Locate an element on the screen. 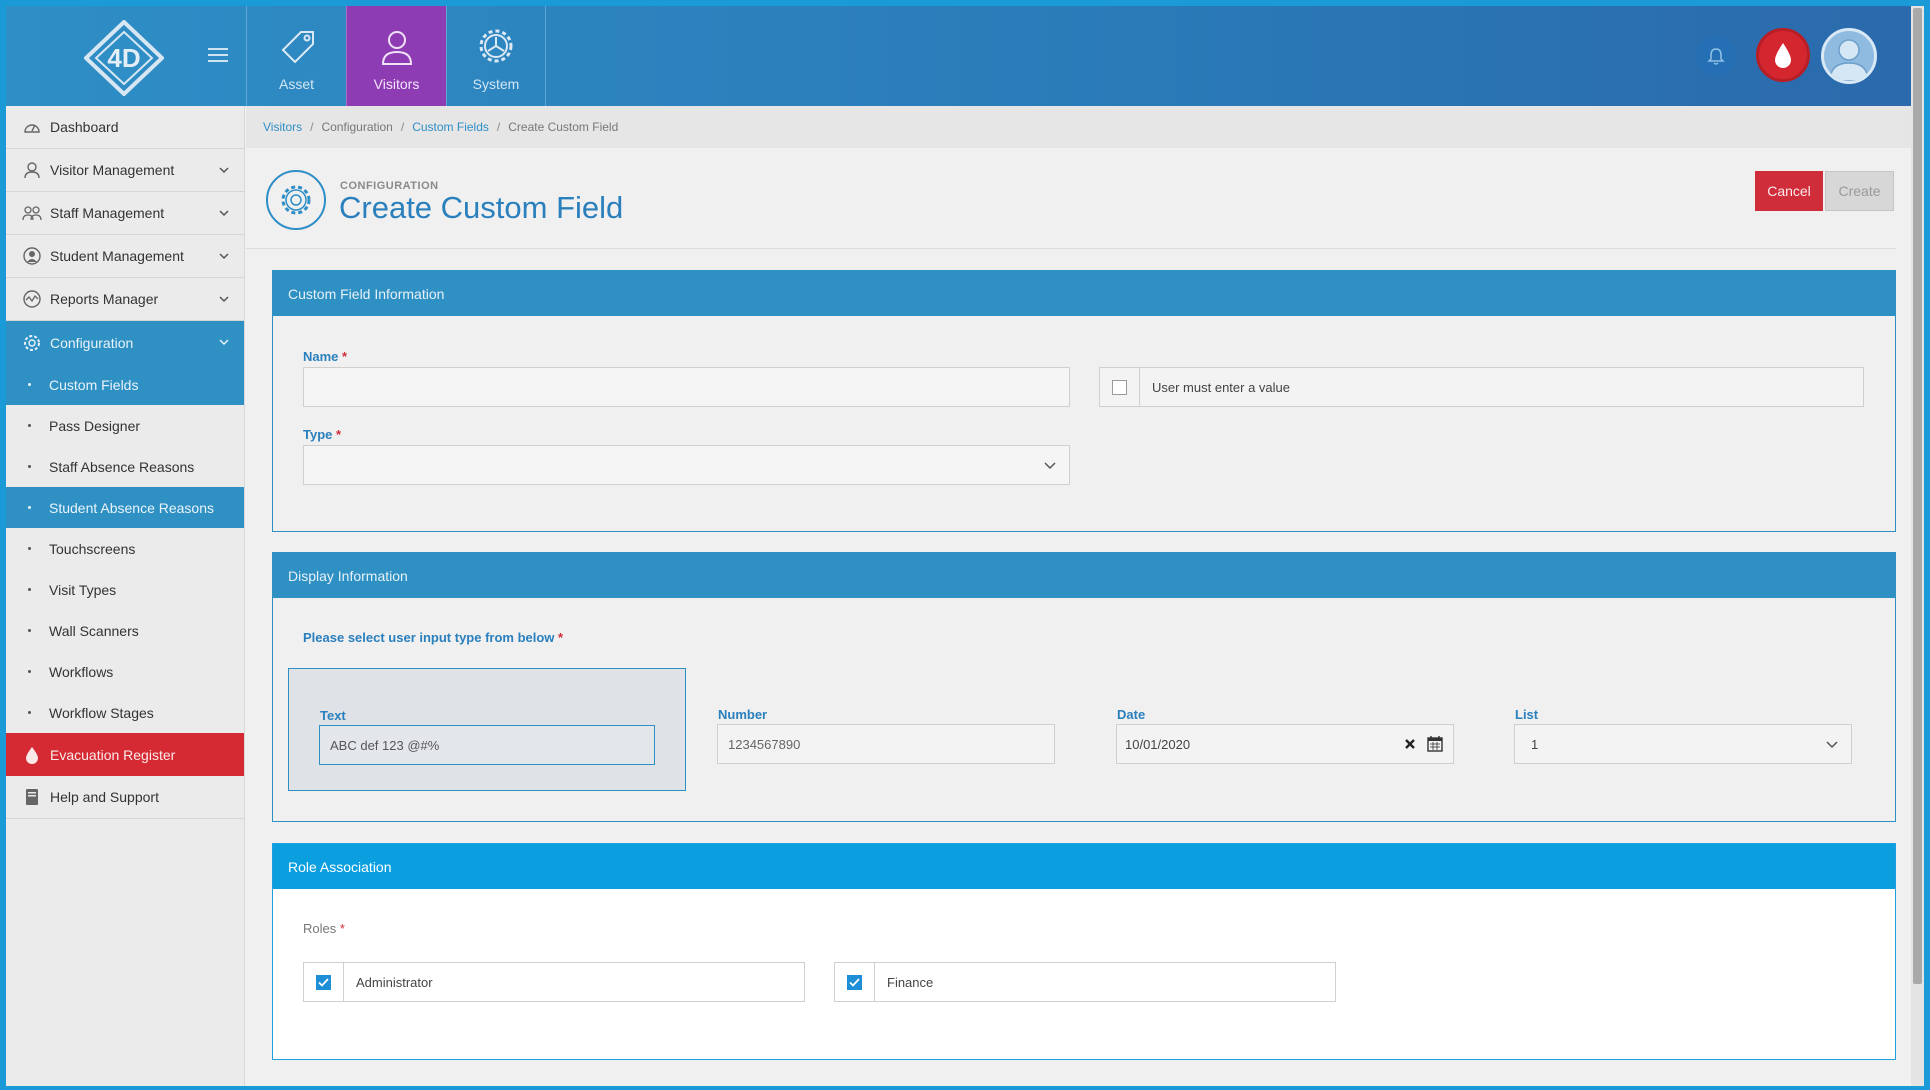 This screenshot has height=1090, width=1930. sidebar-subitem-label: Staff Absence Reasons is located at coordinates (122, 466).